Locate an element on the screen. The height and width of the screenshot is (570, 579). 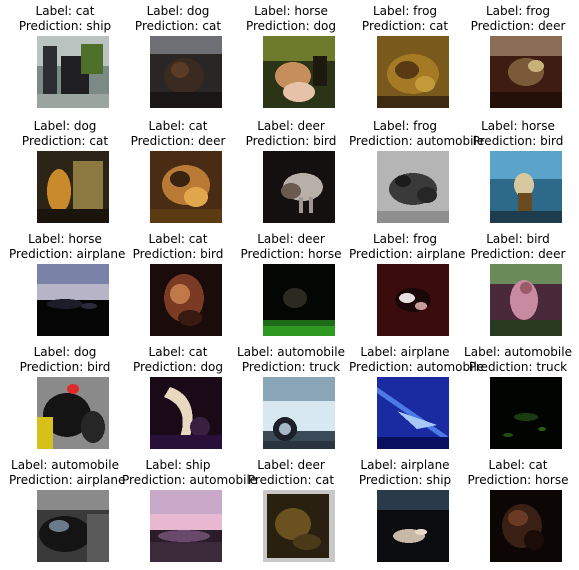
grid-cell: Label: cat Prediction: dog is located at coordinates (178, 401).